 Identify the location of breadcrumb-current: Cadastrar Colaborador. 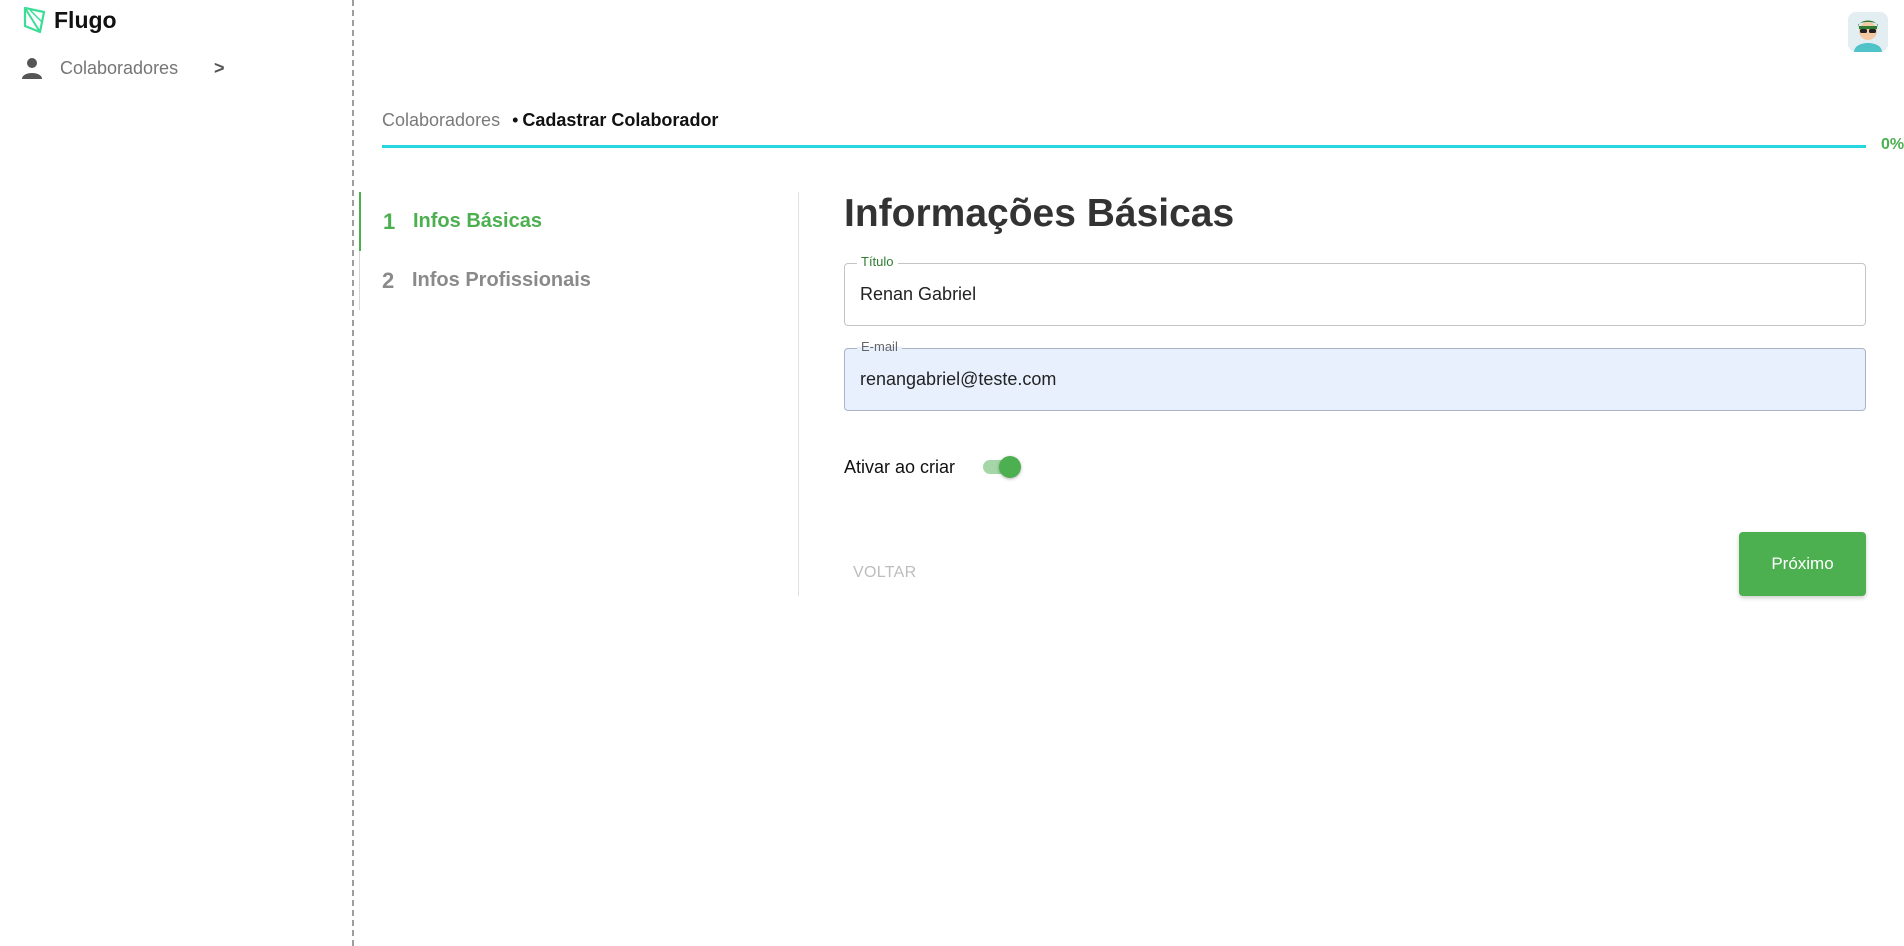
(620, 120).